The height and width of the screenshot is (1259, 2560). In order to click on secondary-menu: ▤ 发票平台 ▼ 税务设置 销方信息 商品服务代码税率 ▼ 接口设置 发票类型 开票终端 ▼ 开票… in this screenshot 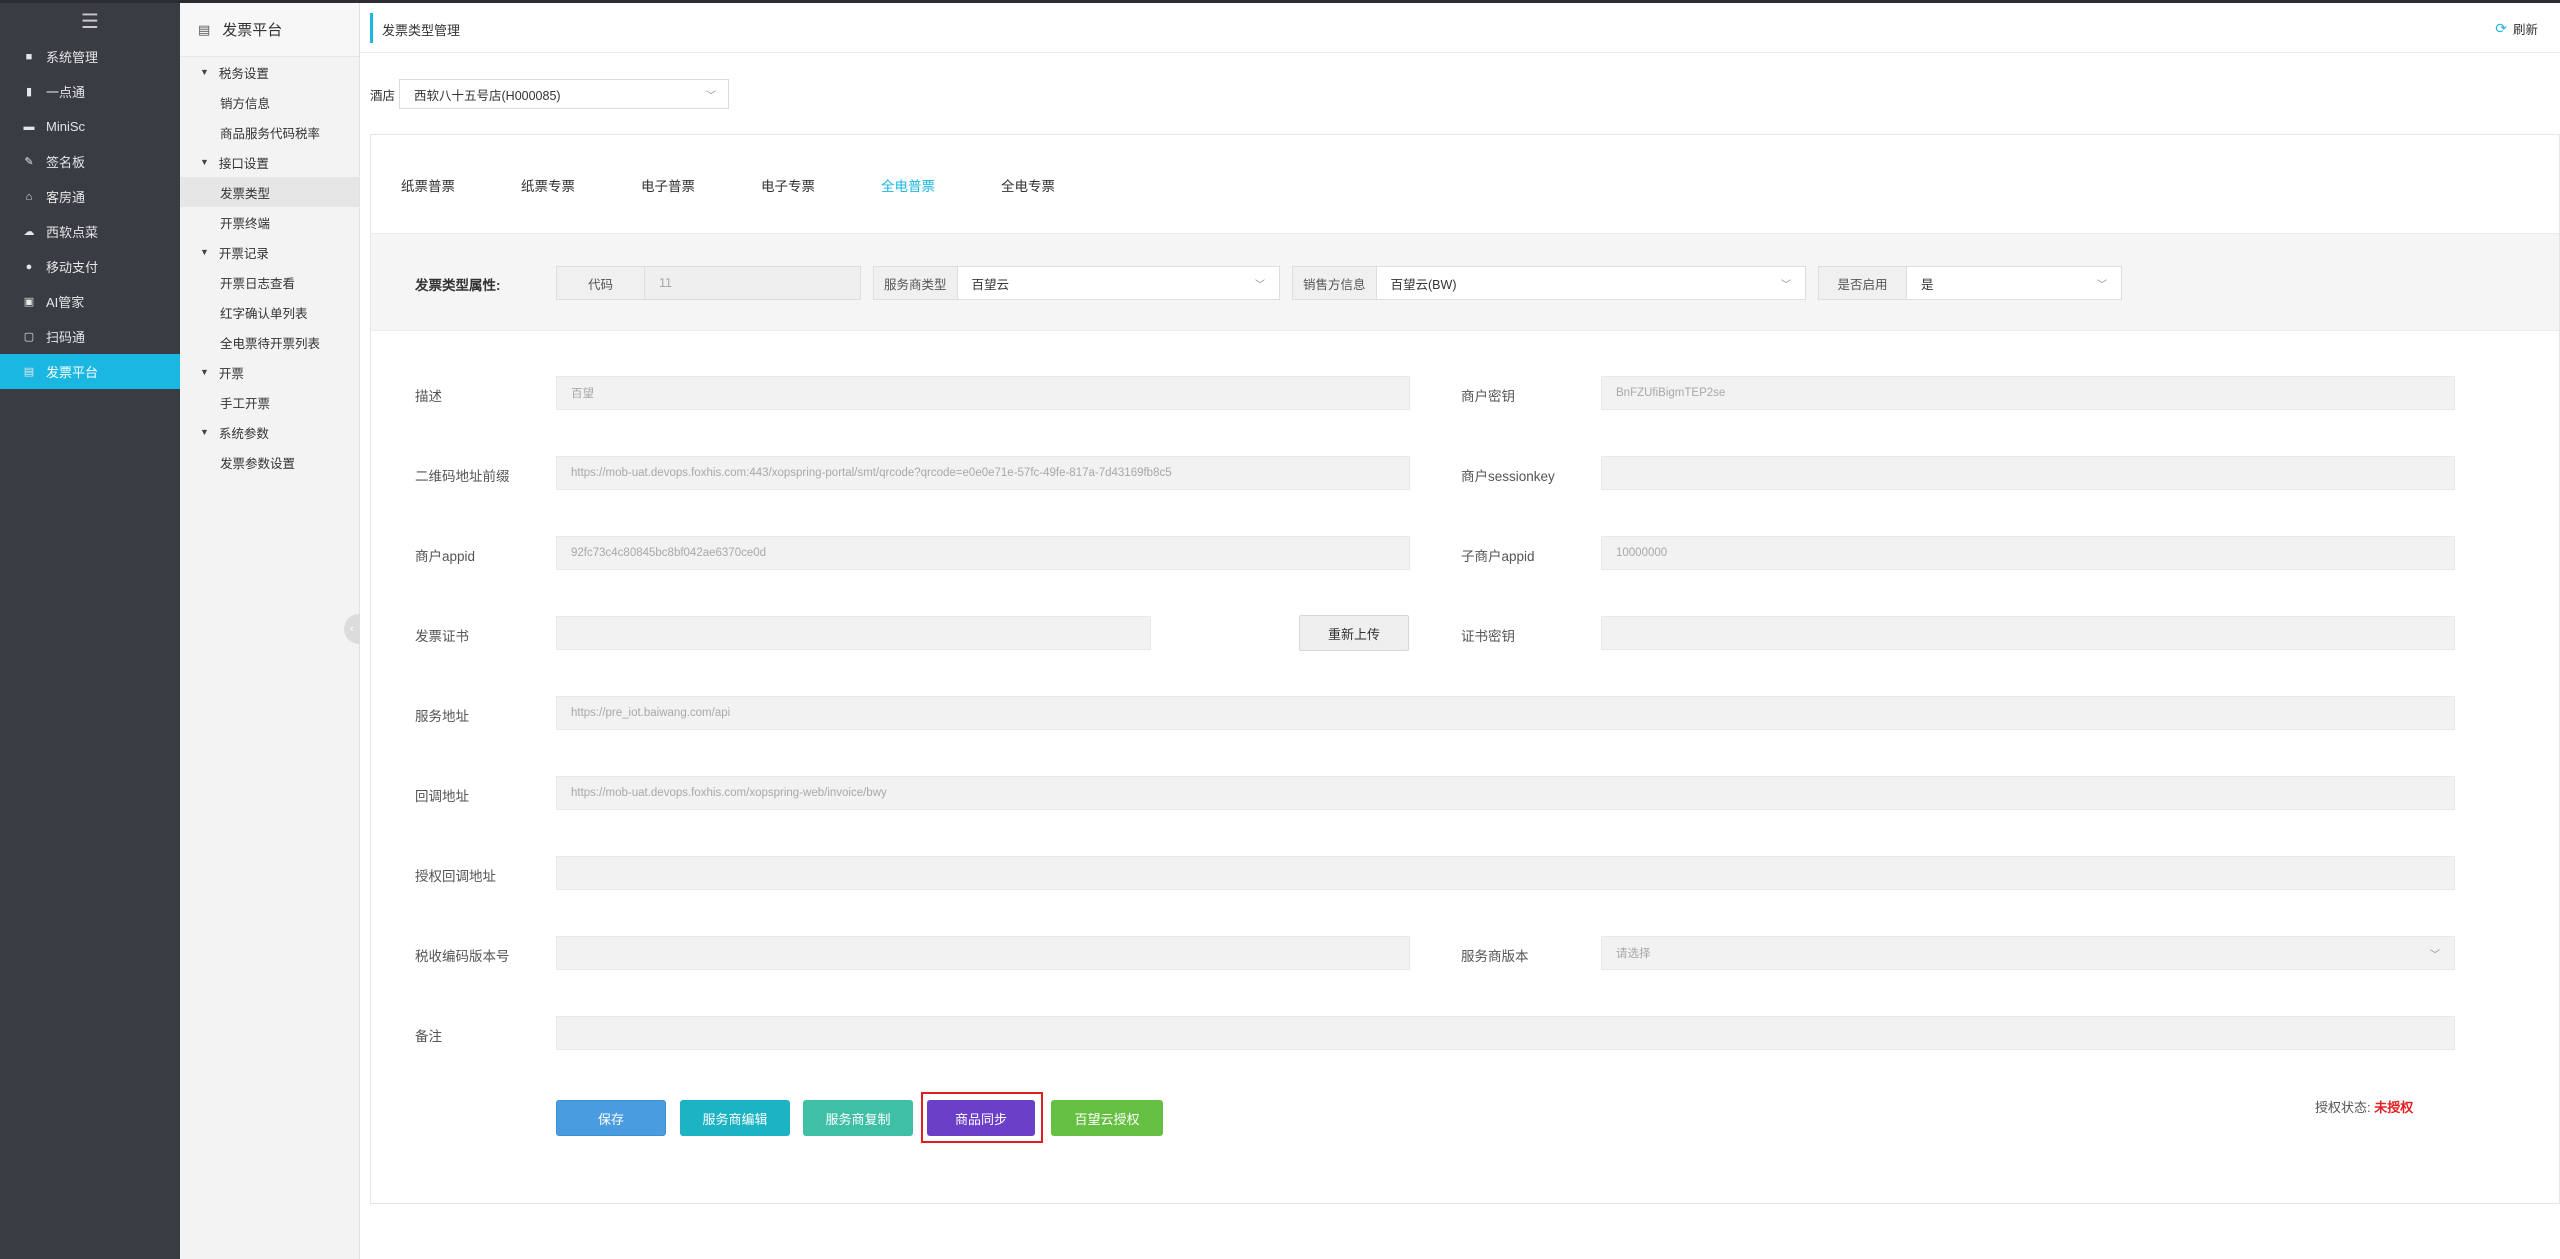, I will do `click(270, 631)`.